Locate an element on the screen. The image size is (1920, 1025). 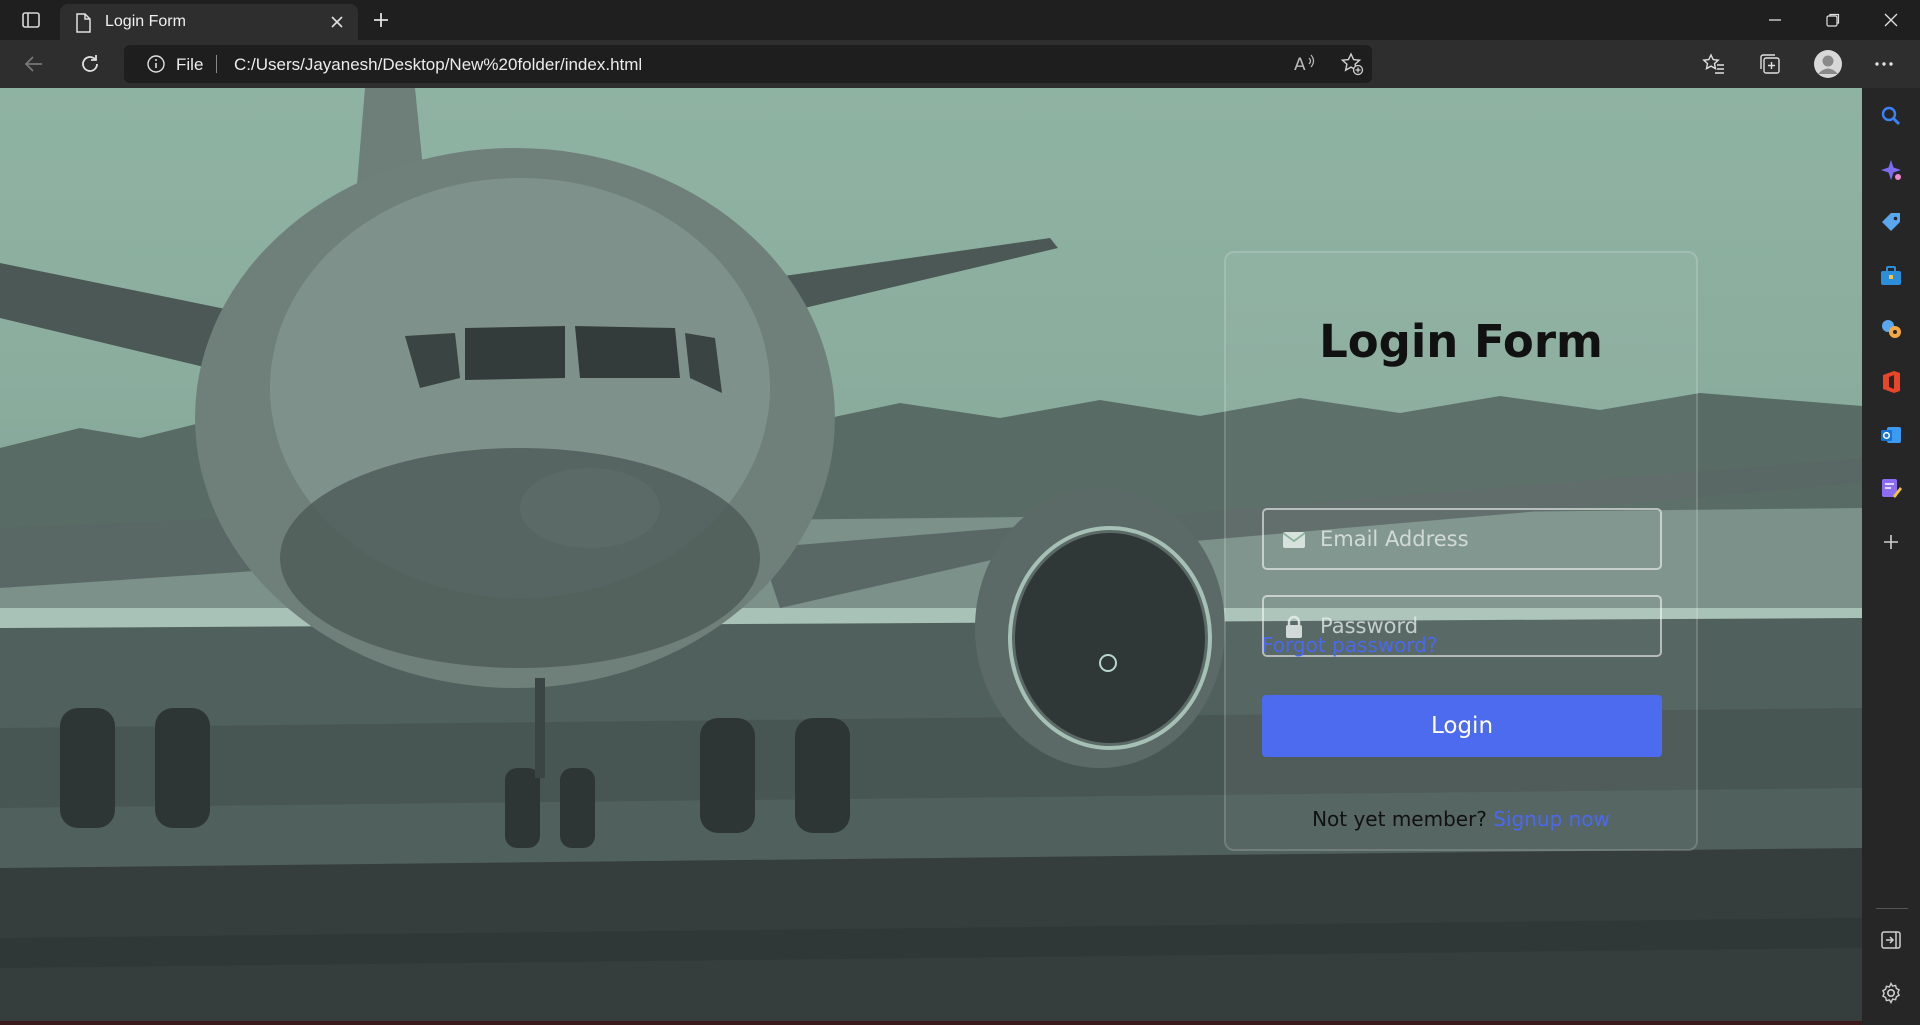
profile-avatar-icon is located at coordinates (1828, 64).